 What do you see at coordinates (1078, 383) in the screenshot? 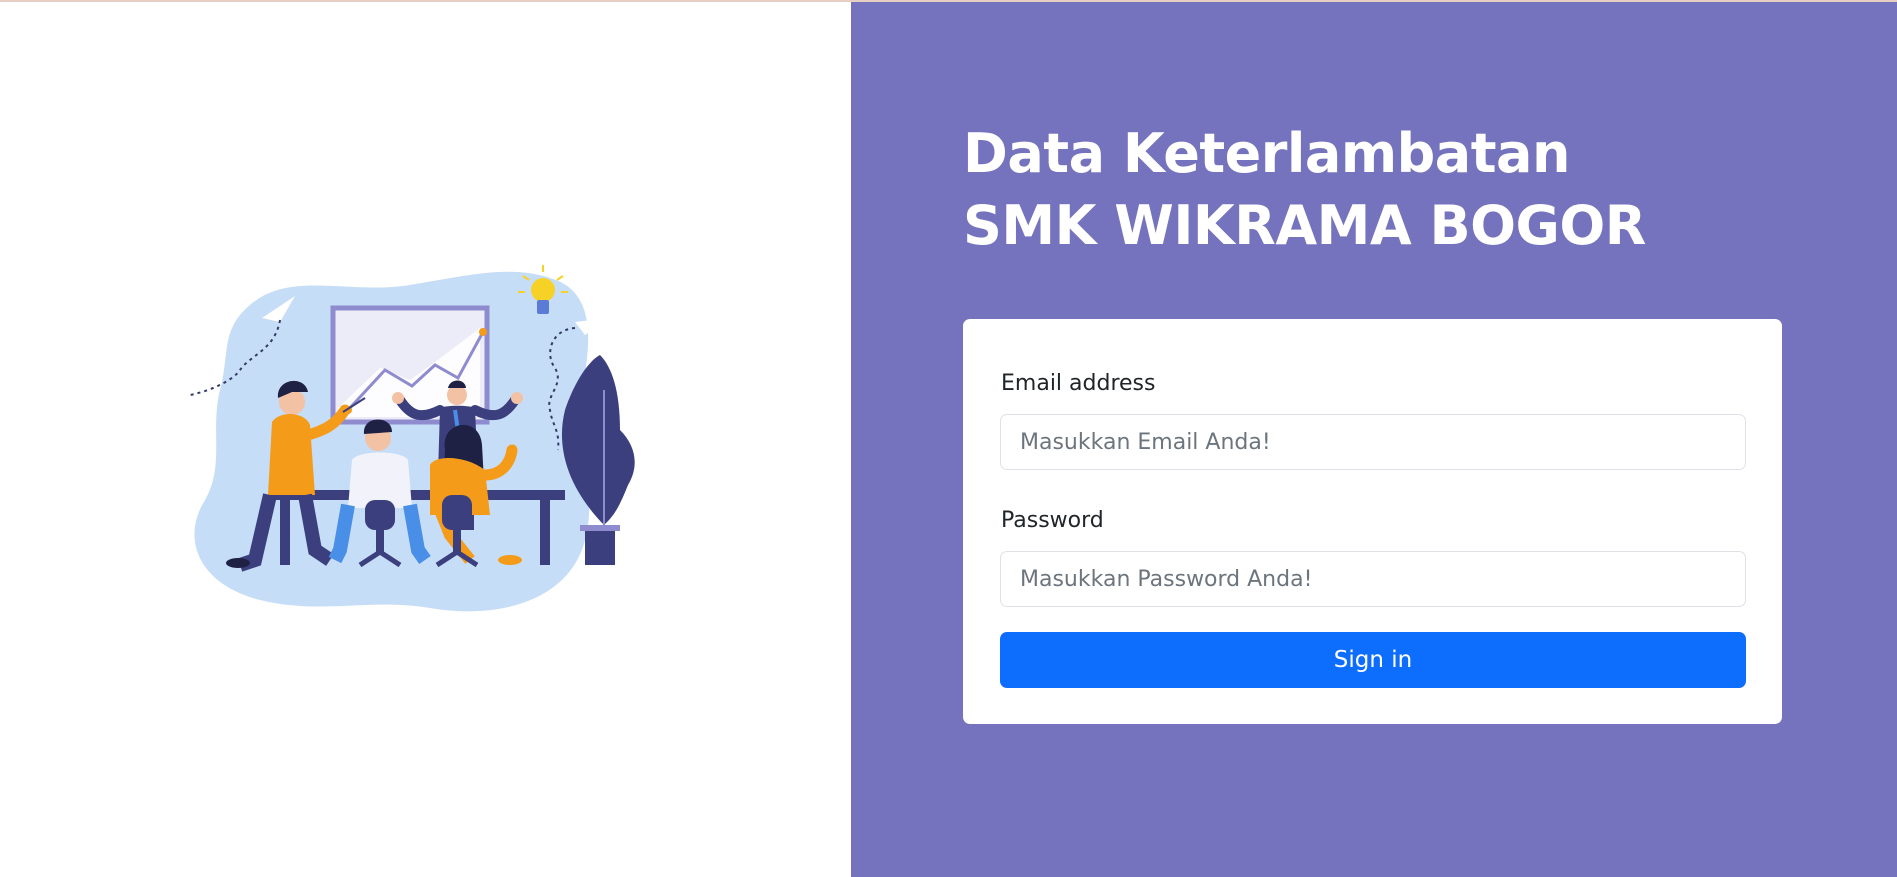
I see `email-label: Email address` at bounding box center [1078, 383].